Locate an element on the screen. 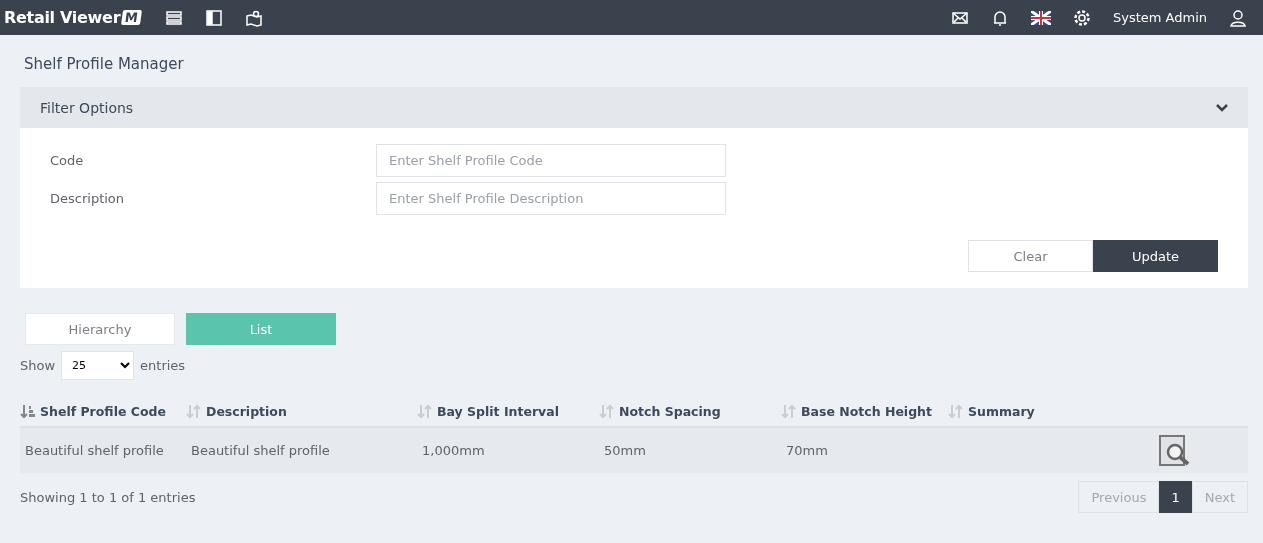 This screenshot has height=543, width=1263. page-size-select: 25 is located at coordinates (98, 365).